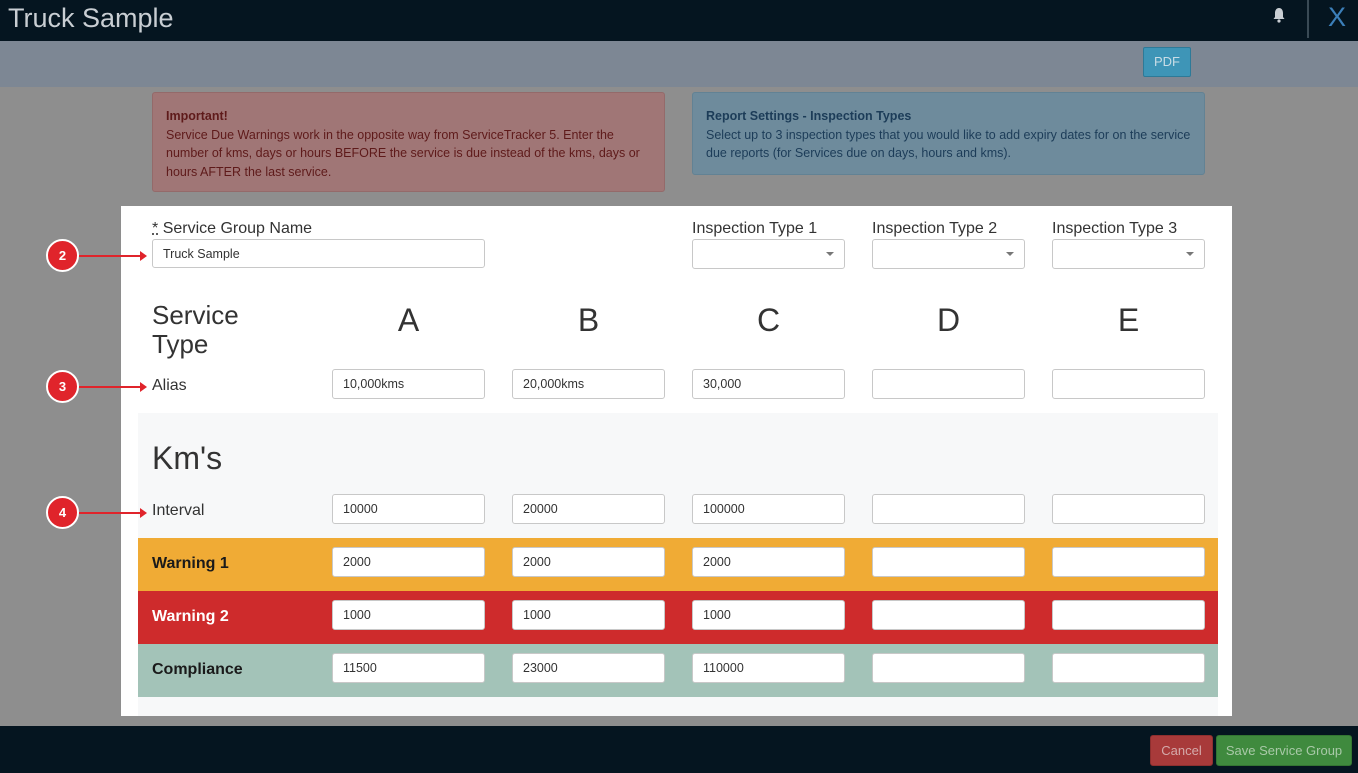 The height and width of the screenshot is (773, 1358). Describe the element at coordinates (588, 615) in the screenshot. I see `warning-2-input-b` at that location.